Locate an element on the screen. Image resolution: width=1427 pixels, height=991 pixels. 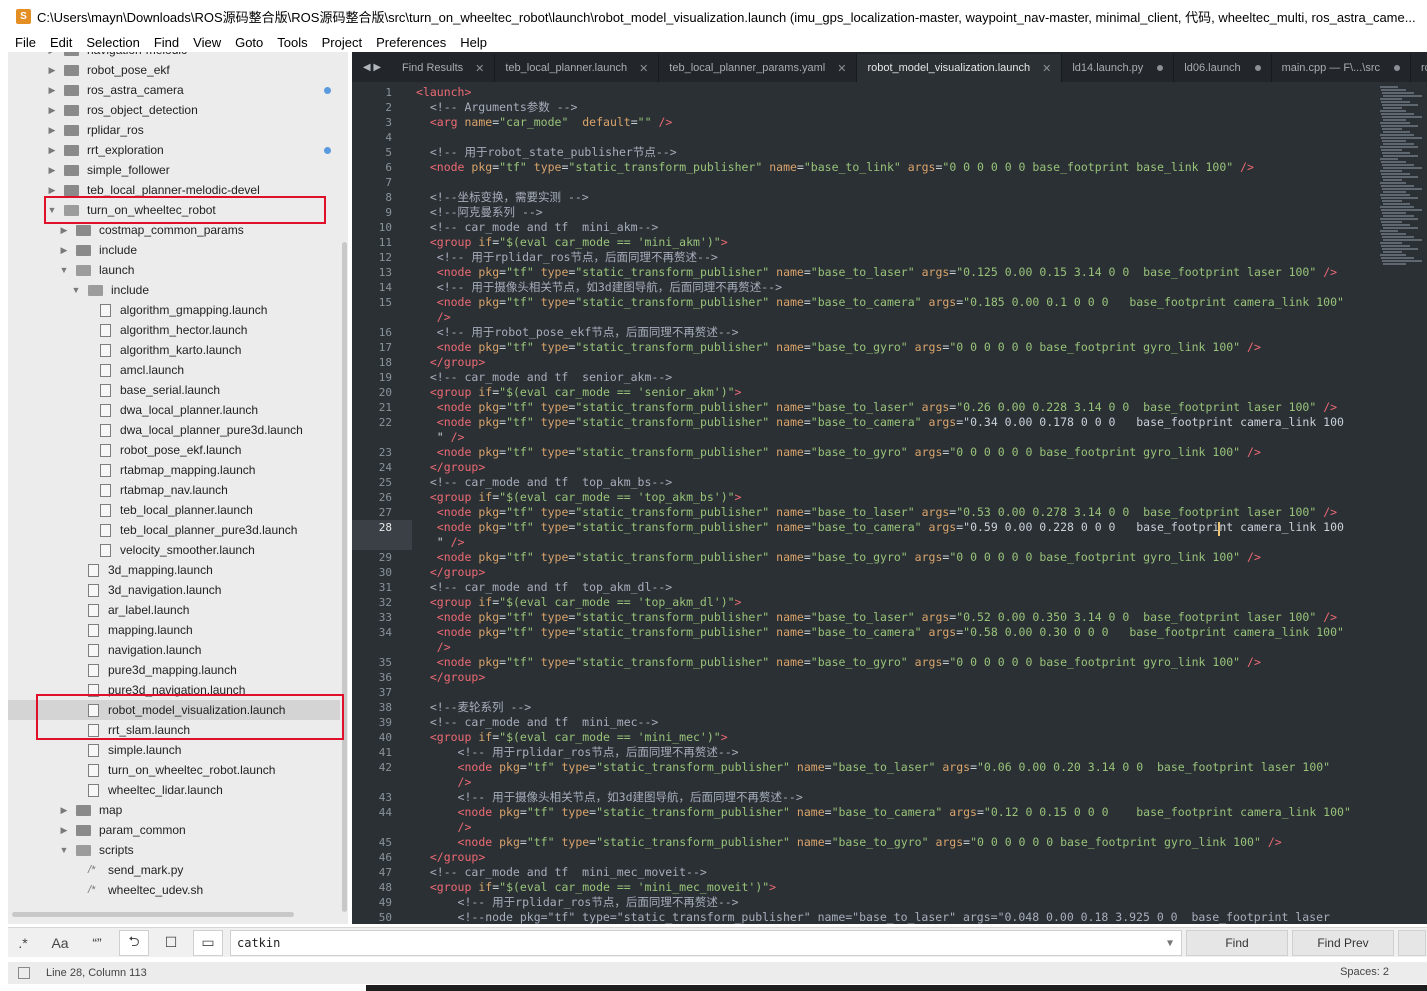
sidebar-item: rtabmap_mapping.launch is located at coordinates (174, 470).